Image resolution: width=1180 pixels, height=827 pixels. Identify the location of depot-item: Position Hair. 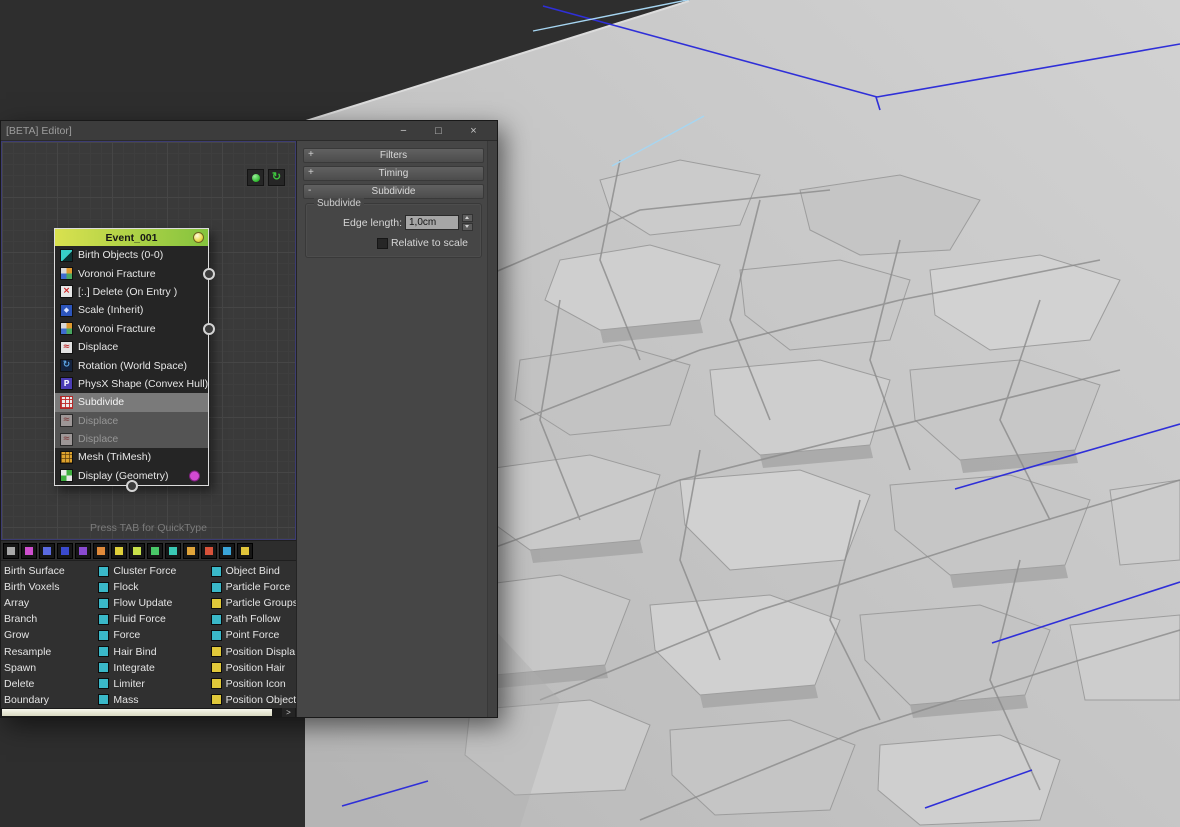
(253, 668).